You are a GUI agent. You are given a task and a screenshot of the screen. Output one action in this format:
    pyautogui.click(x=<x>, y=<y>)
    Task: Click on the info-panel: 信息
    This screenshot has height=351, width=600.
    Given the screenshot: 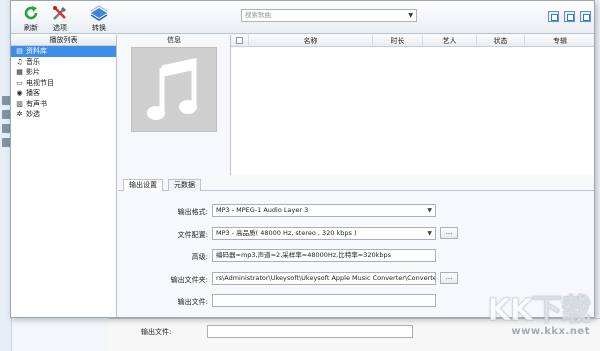 What is the action you would take?
    pyautogui.click(x=174, y=105)
    